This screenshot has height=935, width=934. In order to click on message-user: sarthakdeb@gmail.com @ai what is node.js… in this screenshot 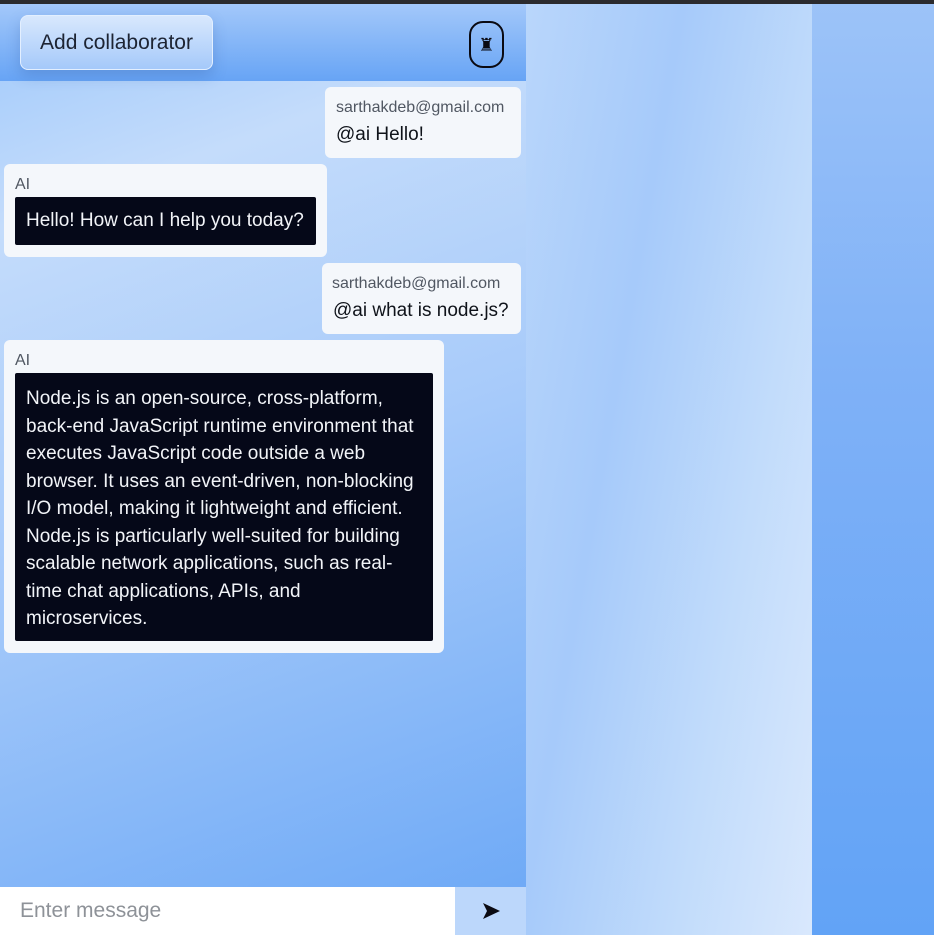, I will do `click(421, 298)`.